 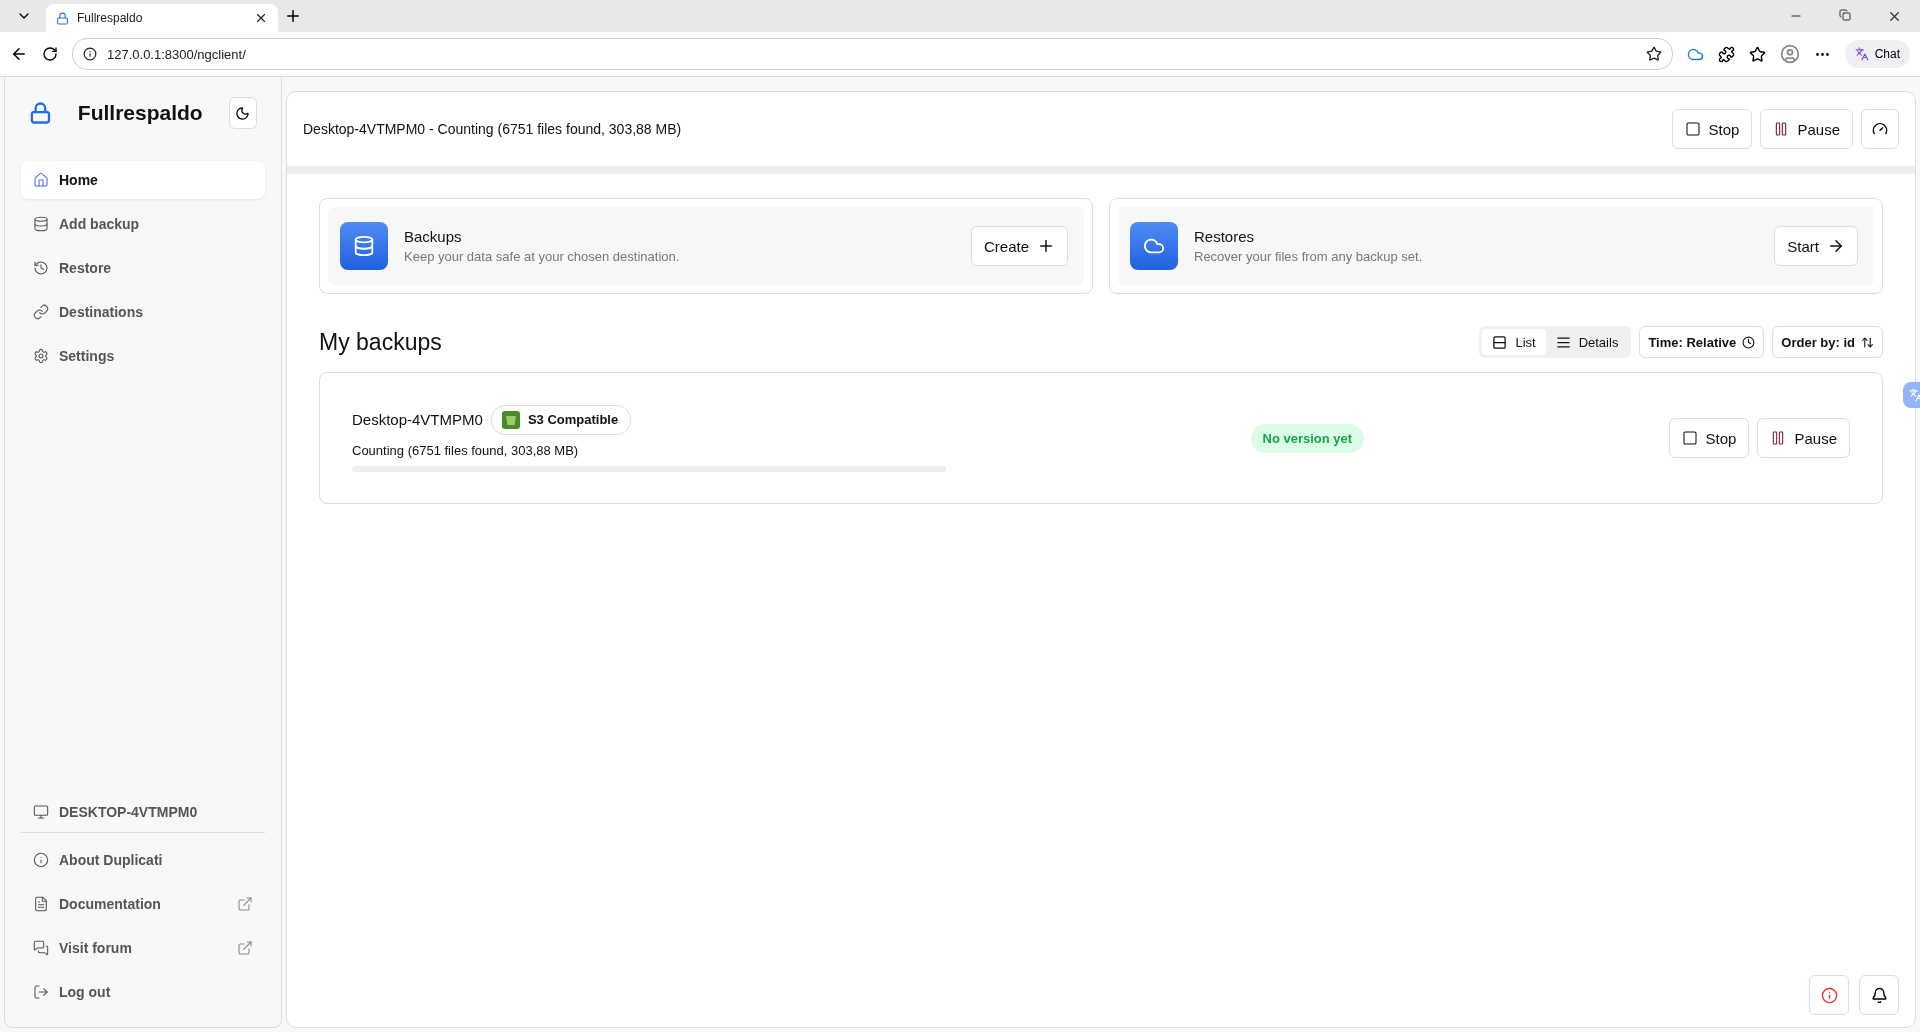 What do you see at coordinates (41, 992) in the screenshot?
I see `logout-icon` at bounding box center [41, 992].